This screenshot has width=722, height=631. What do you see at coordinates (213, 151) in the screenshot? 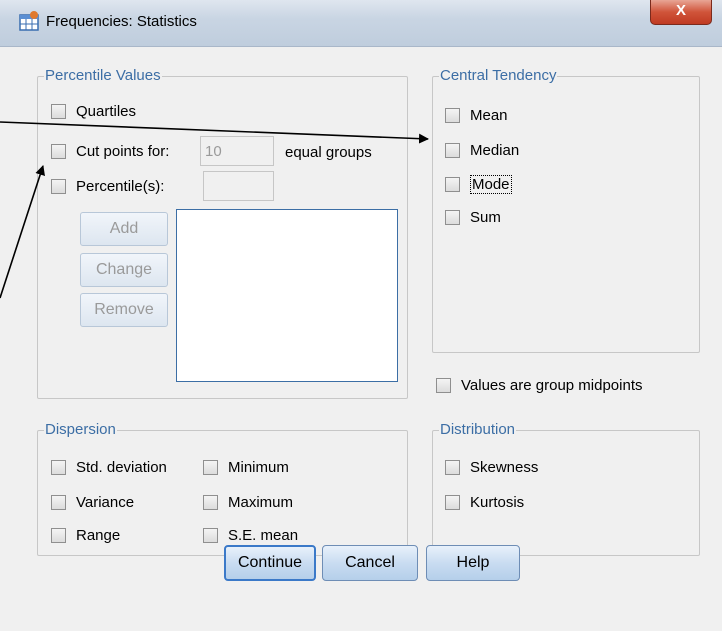
I see `cut-points-value: 10` at bounding box center [213, 151].